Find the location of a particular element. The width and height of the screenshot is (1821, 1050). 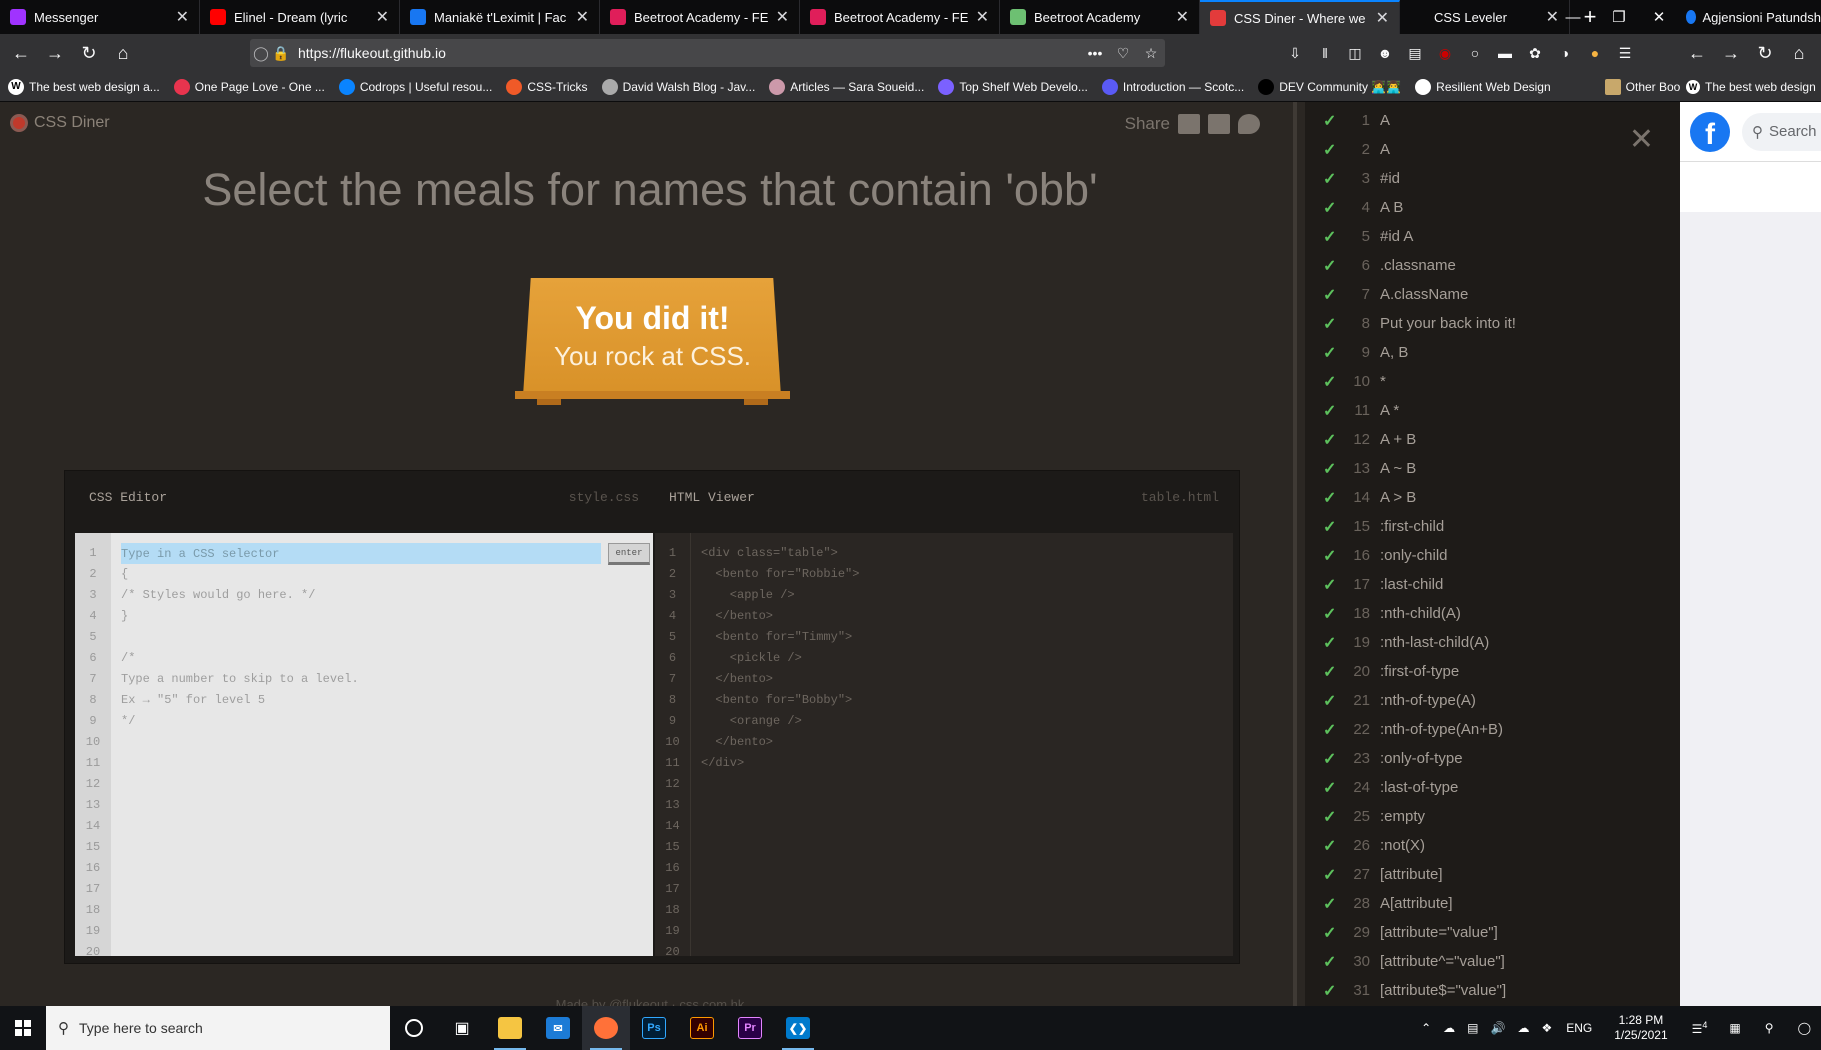

minimize-button: — is located at coordinates (1573, 17).